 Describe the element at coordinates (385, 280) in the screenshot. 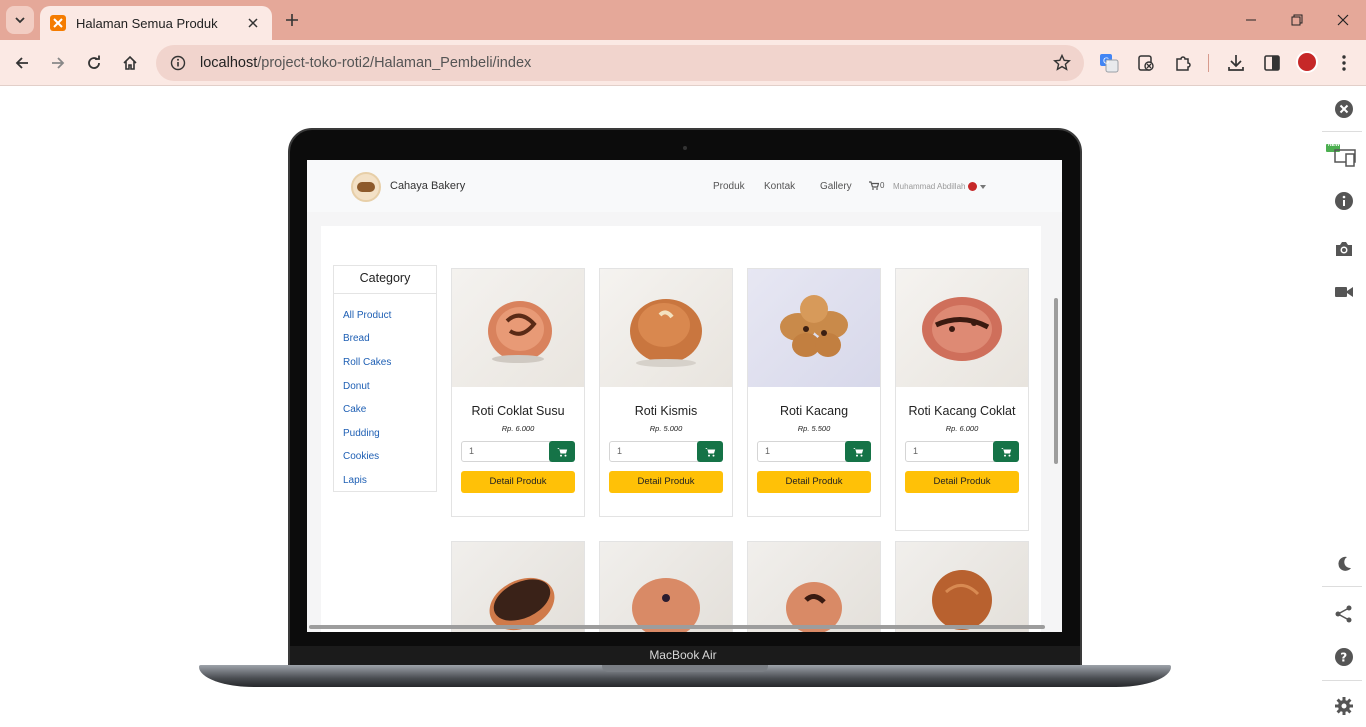

I see `category-title: Category` at that location.